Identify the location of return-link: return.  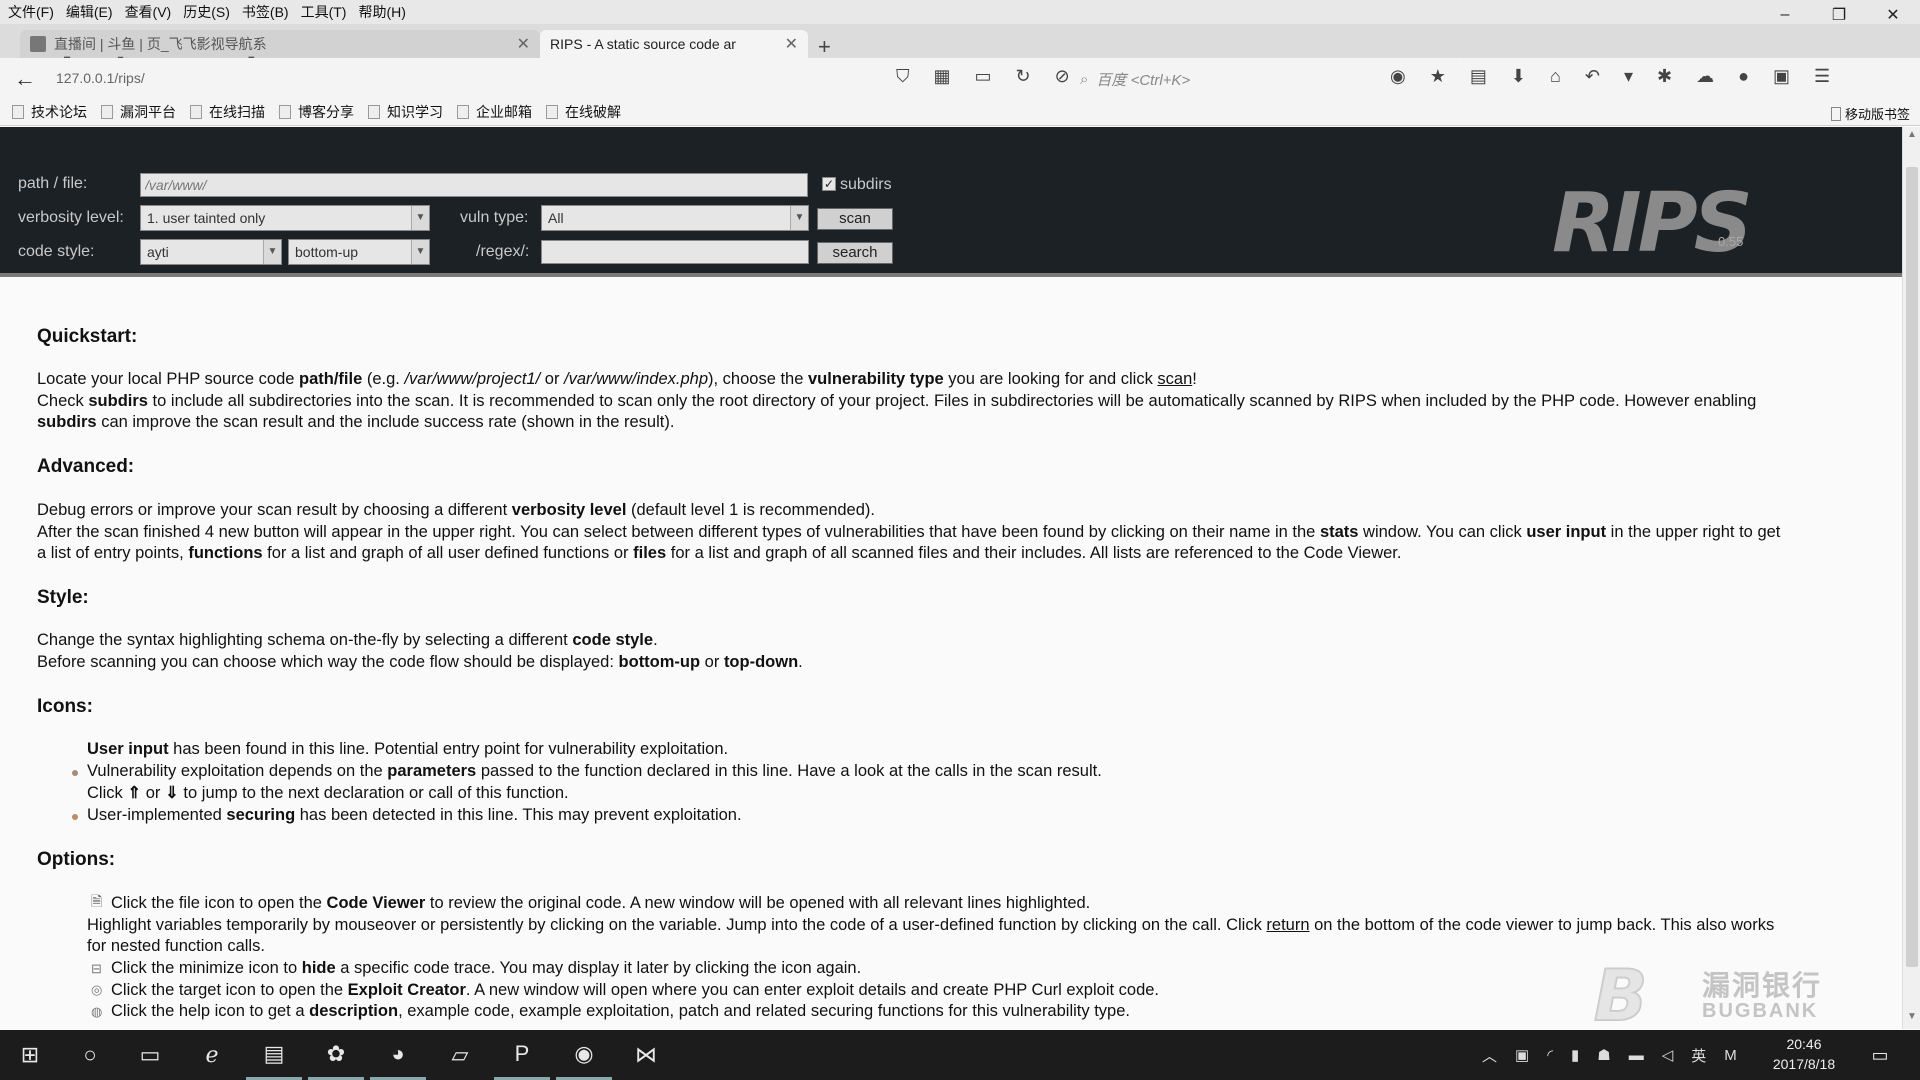
(1287, 925).